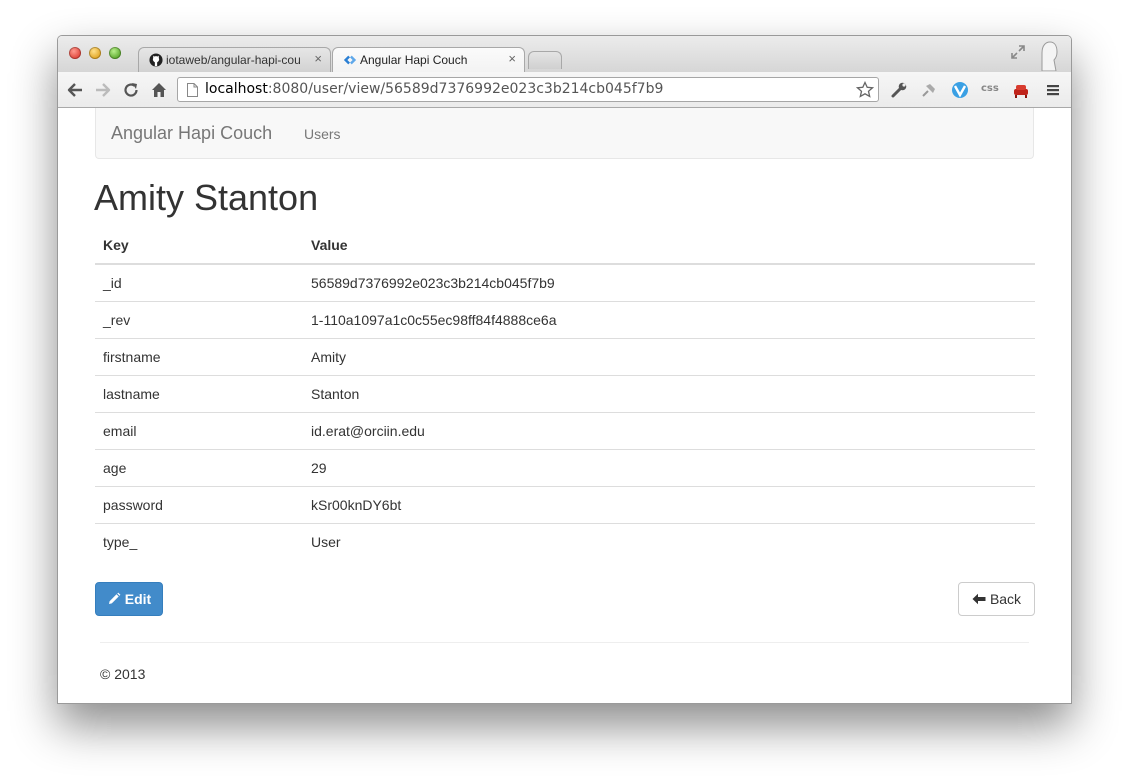  Describe the element at coordinates (191, 133) in the screenshot. I see `navbar-brand: Angular Hapi Couch` at that location.